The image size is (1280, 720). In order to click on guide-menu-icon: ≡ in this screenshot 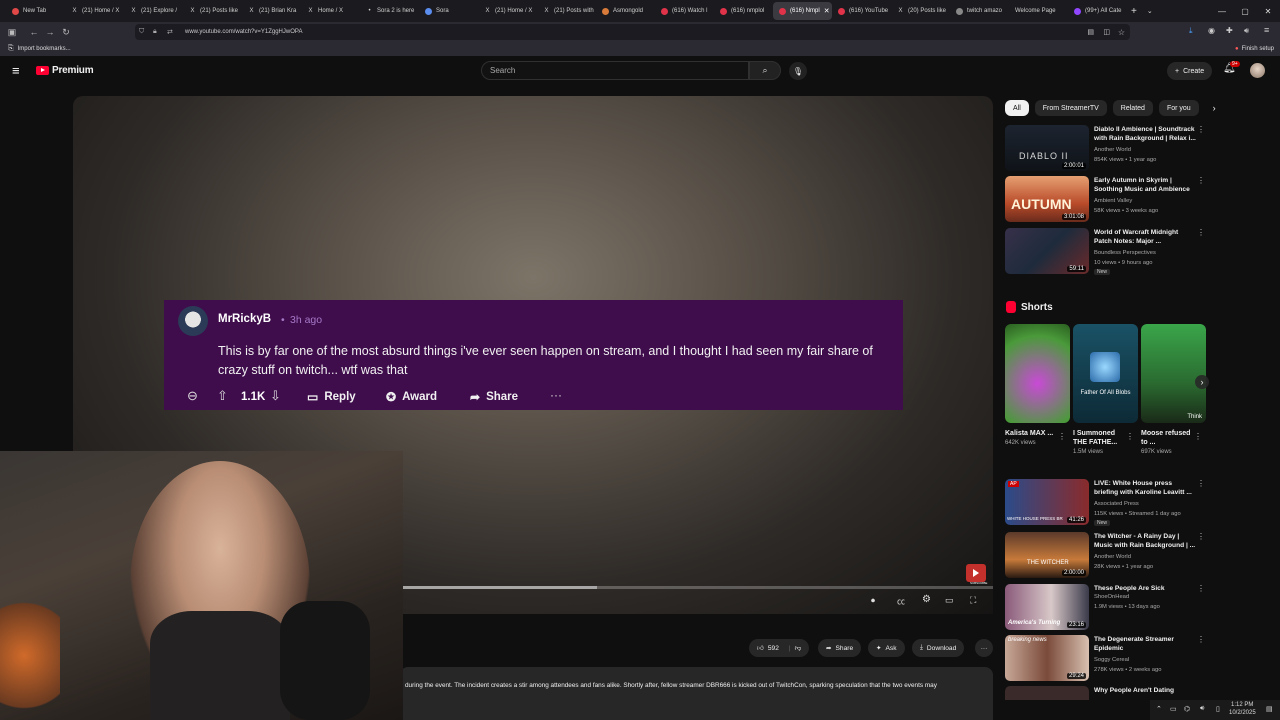, I will do `click(16, 70)`.